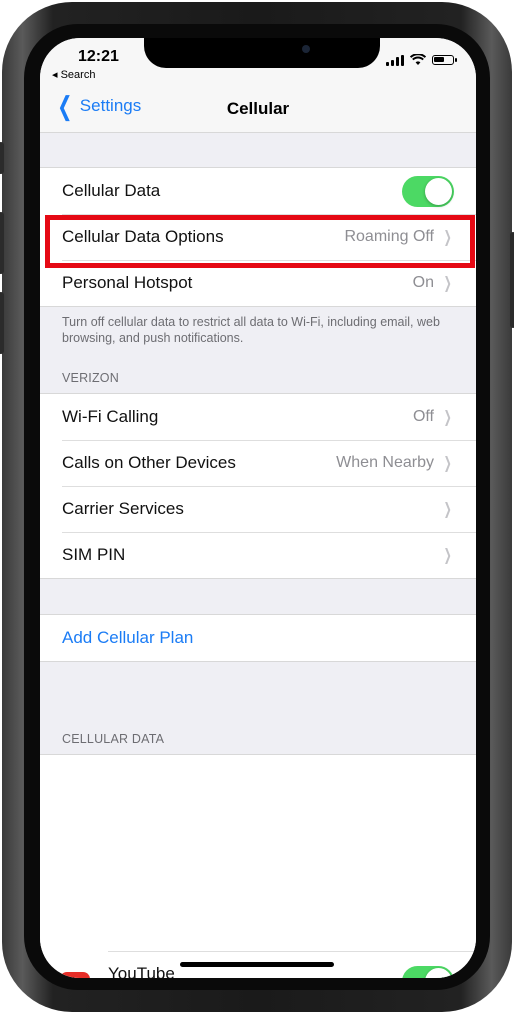 Image resolution: width=514 pixels, height=1014 pixels. What do you see at coordinates (113, 739) in the screenshot?
I see `cellular-data-section-header: CELLULAR DATA` at bounding box center [113, 739].